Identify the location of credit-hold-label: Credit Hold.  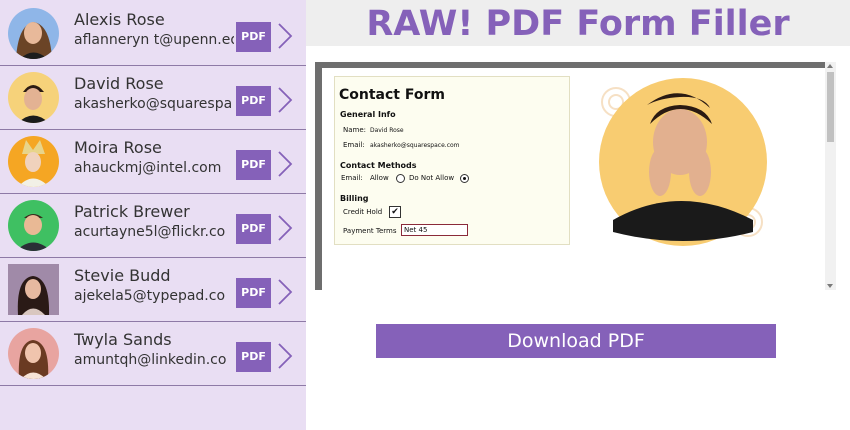
(363, 212).